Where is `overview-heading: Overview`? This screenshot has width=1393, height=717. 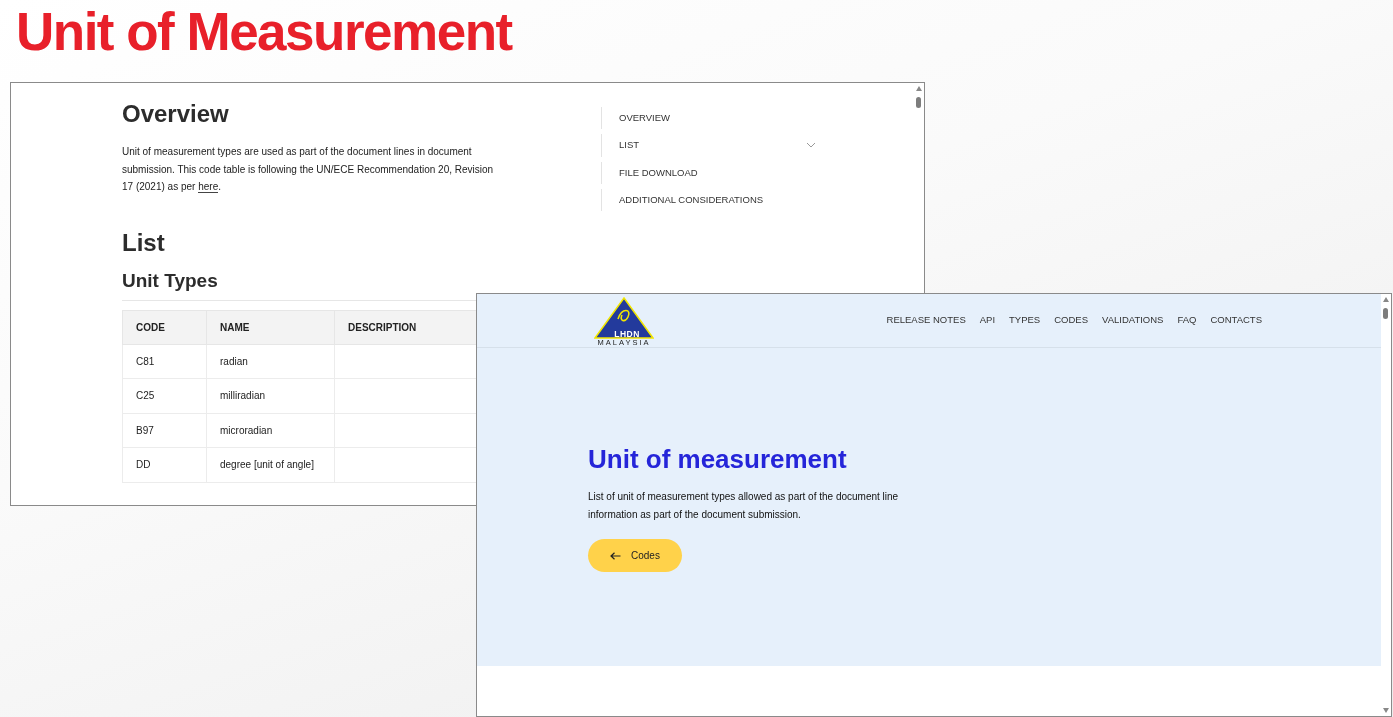
overview-heading: Overview is located at coordinates (176, 114).